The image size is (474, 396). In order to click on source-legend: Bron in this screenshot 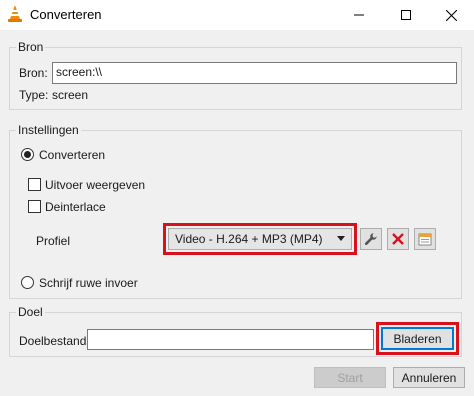, I will do `click(31, 47)`.